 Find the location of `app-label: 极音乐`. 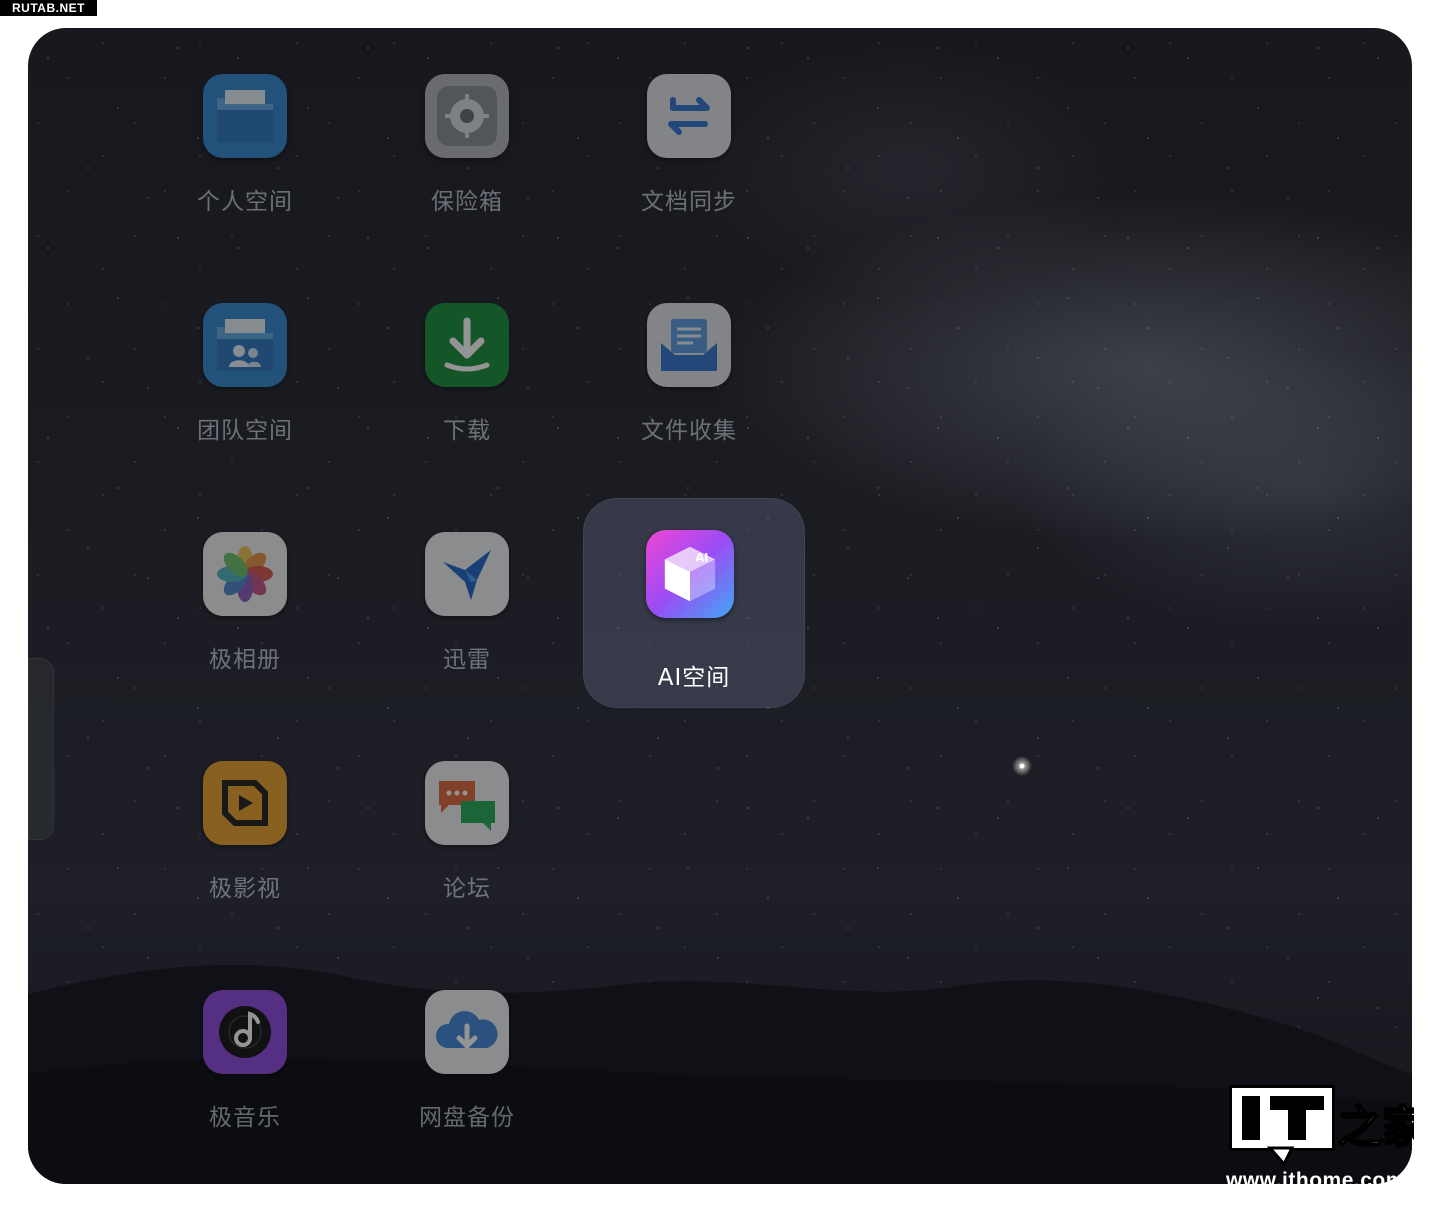

app-label: 极音乐 is located at coordinates (245, 1118).